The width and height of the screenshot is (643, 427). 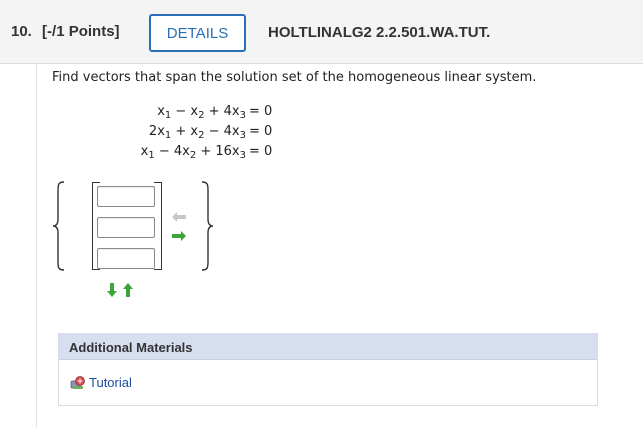 What do you see at coordinates (21, 31) in the screenshot?
I see `question-number-label: 10.` at bounding box center [21, 31].